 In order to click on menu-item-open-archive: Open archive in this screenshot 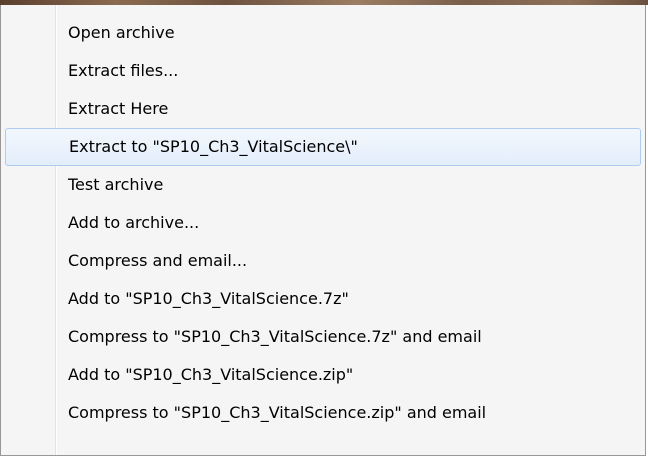, I will do `click(323, 33)`.